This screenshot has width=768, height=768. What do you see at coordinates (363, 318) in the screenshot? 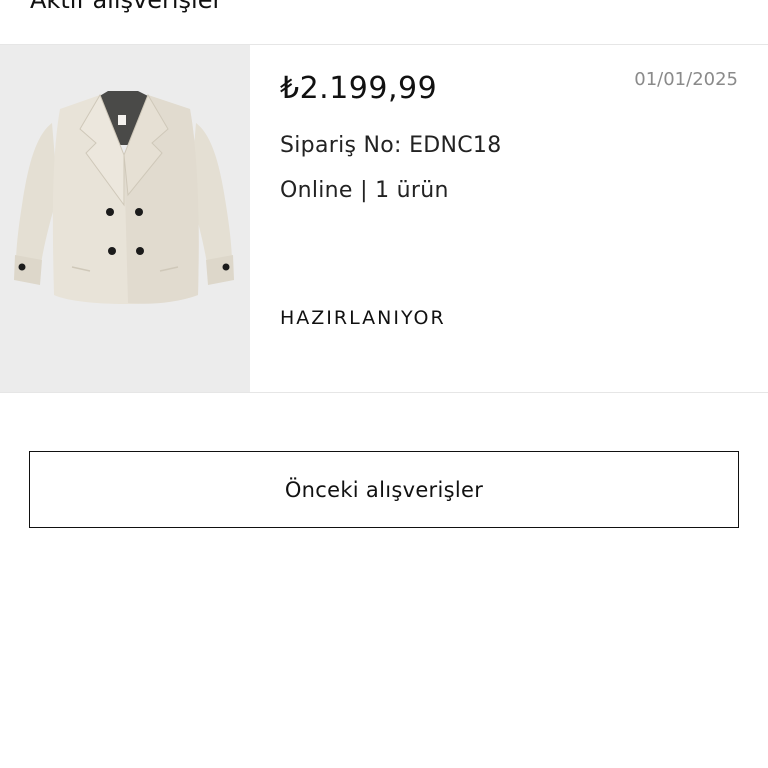
I see `order-status: HAZIRLANIYOR` at bounding box center [363, 318].